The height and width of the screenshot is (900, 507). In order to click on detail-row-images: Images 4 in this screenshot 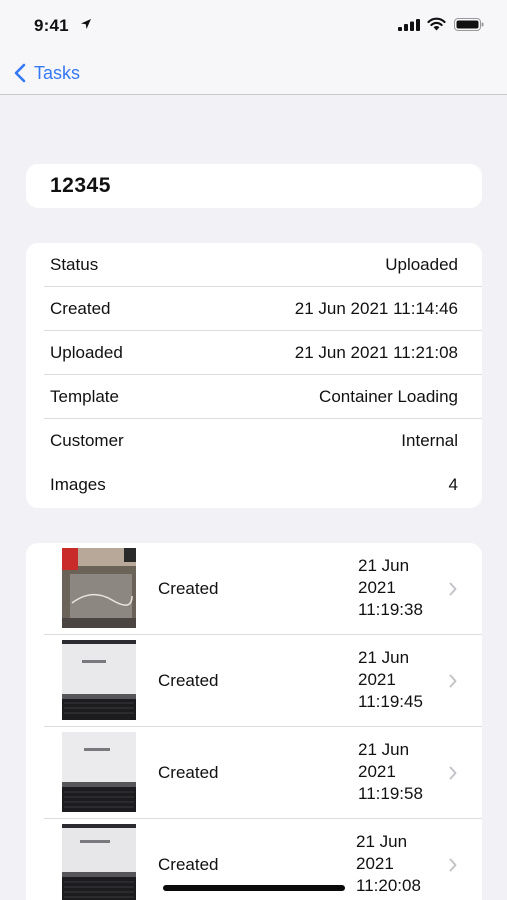, I will do `click(254, 485)`.